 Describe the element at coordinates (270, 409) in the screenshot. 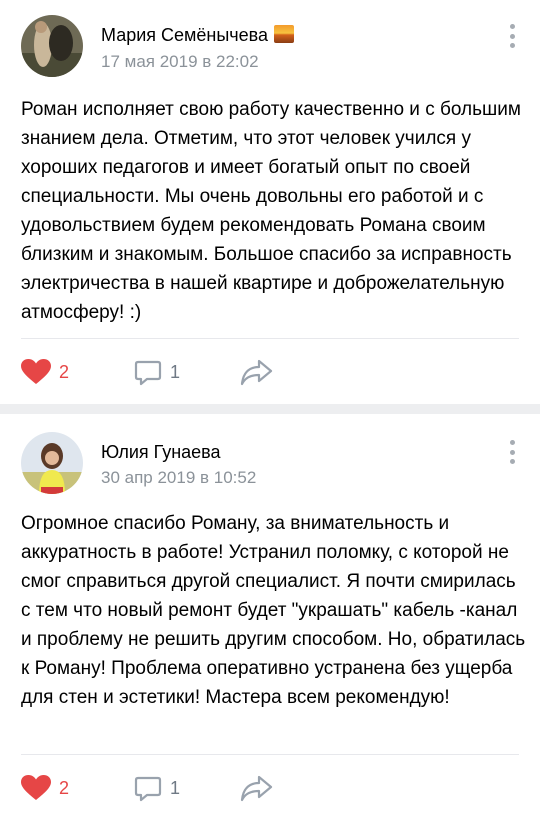

I see `post-separator` at that location.